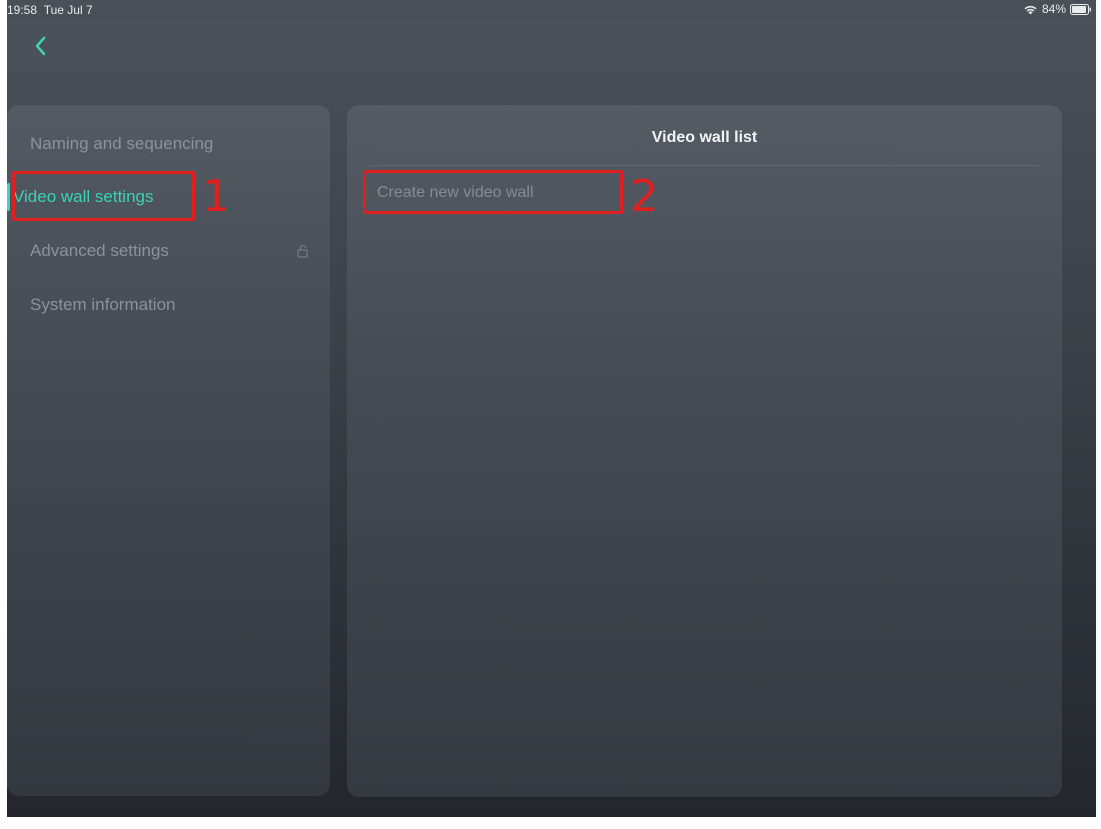  What do you see at coordinates (302, 251) in the screenshot?
I see `lock-icon` at bounding box center [302, 251].